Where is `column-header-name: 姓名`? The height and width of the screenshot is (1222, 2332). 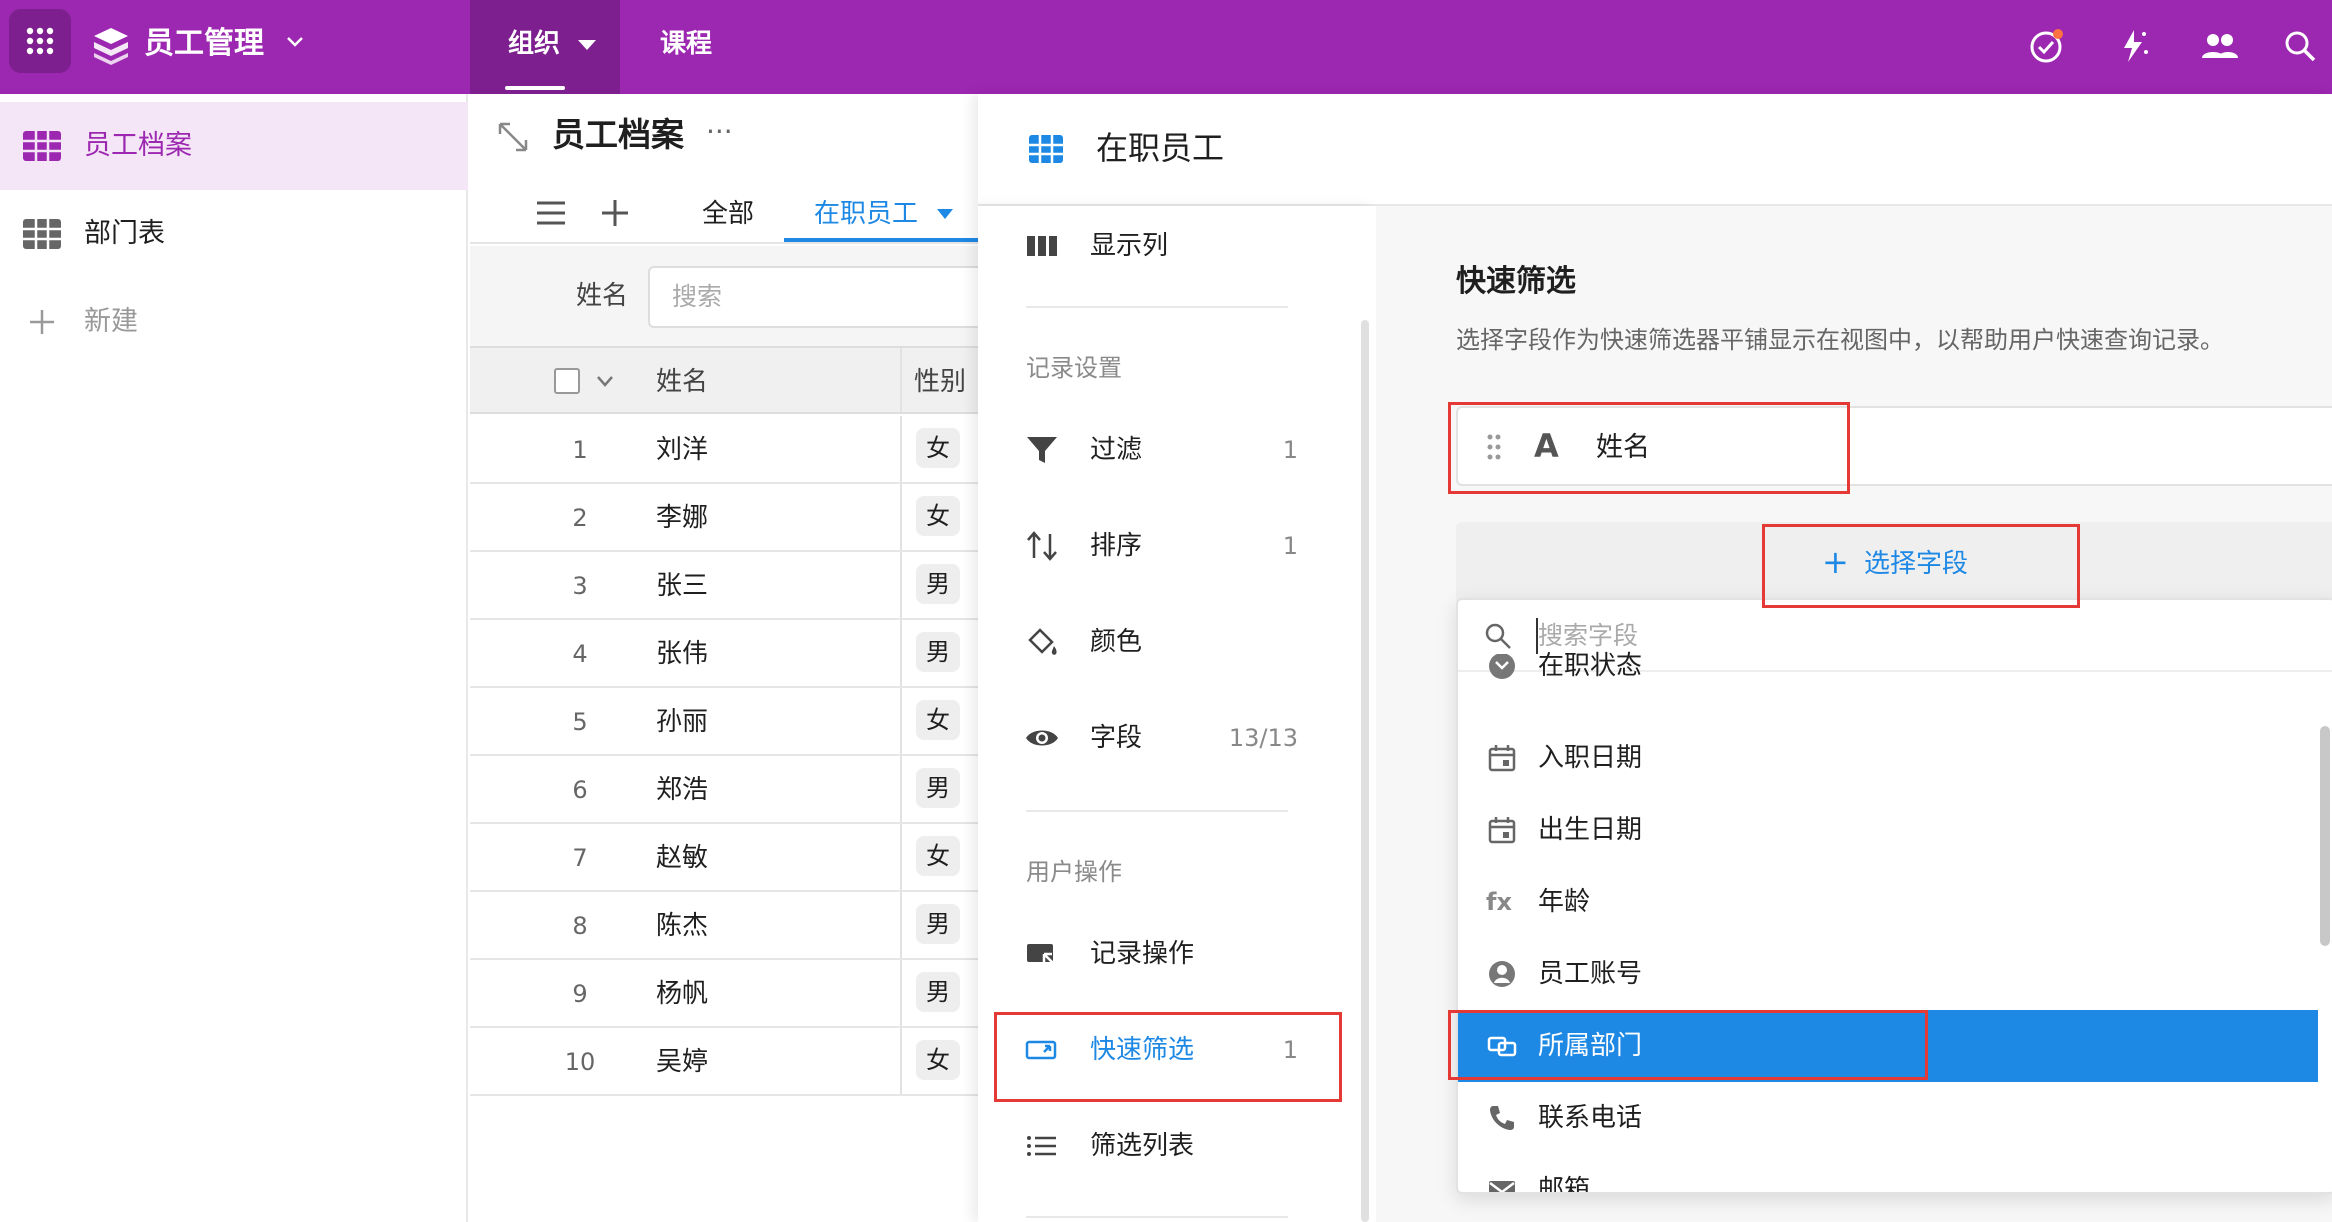
column-header-name: 姓名 is located at coordinates (682, 382).